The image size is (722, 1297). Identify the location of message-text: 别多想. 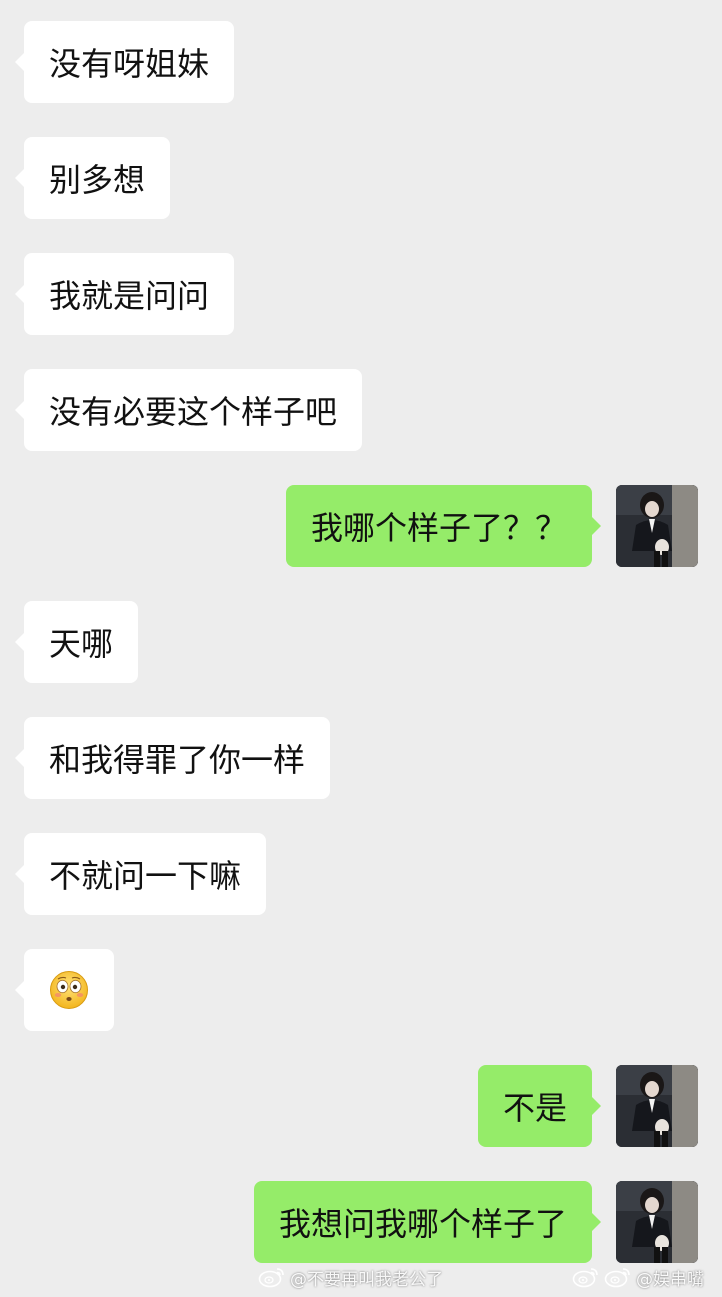
(97, 180).